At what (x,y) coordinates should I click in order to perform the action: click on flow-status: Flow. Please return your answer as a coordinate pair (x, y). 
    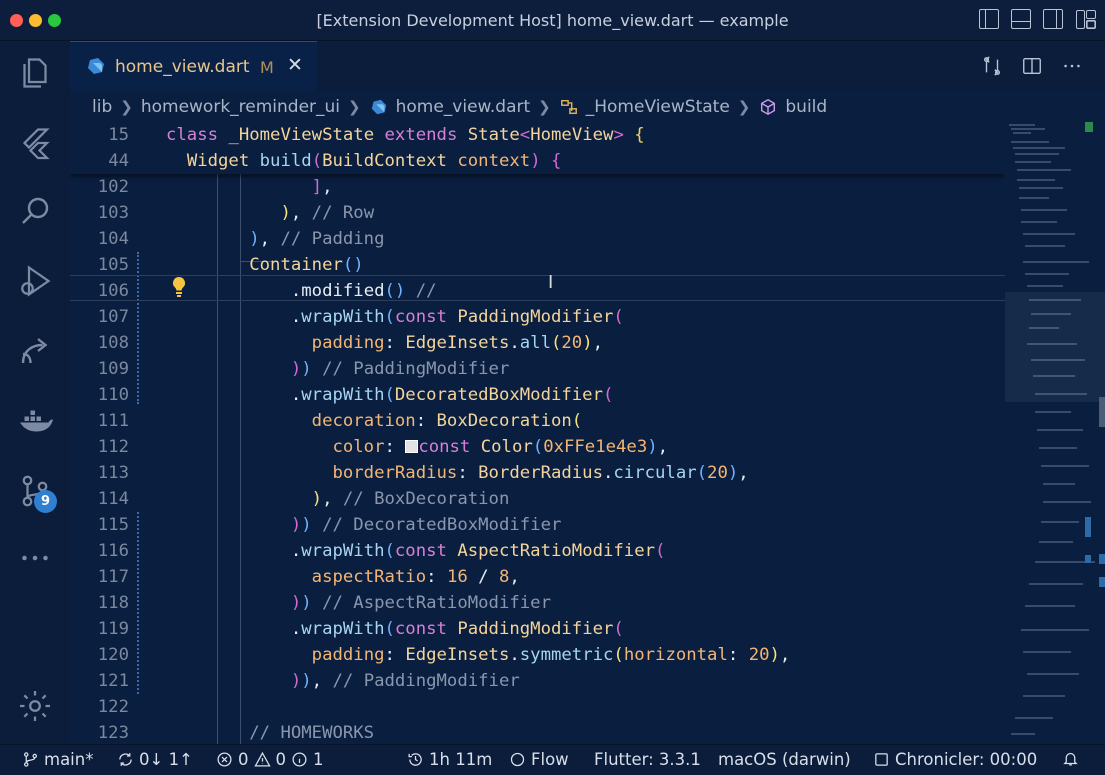
    Looking at the image, I should click on (539, 759).